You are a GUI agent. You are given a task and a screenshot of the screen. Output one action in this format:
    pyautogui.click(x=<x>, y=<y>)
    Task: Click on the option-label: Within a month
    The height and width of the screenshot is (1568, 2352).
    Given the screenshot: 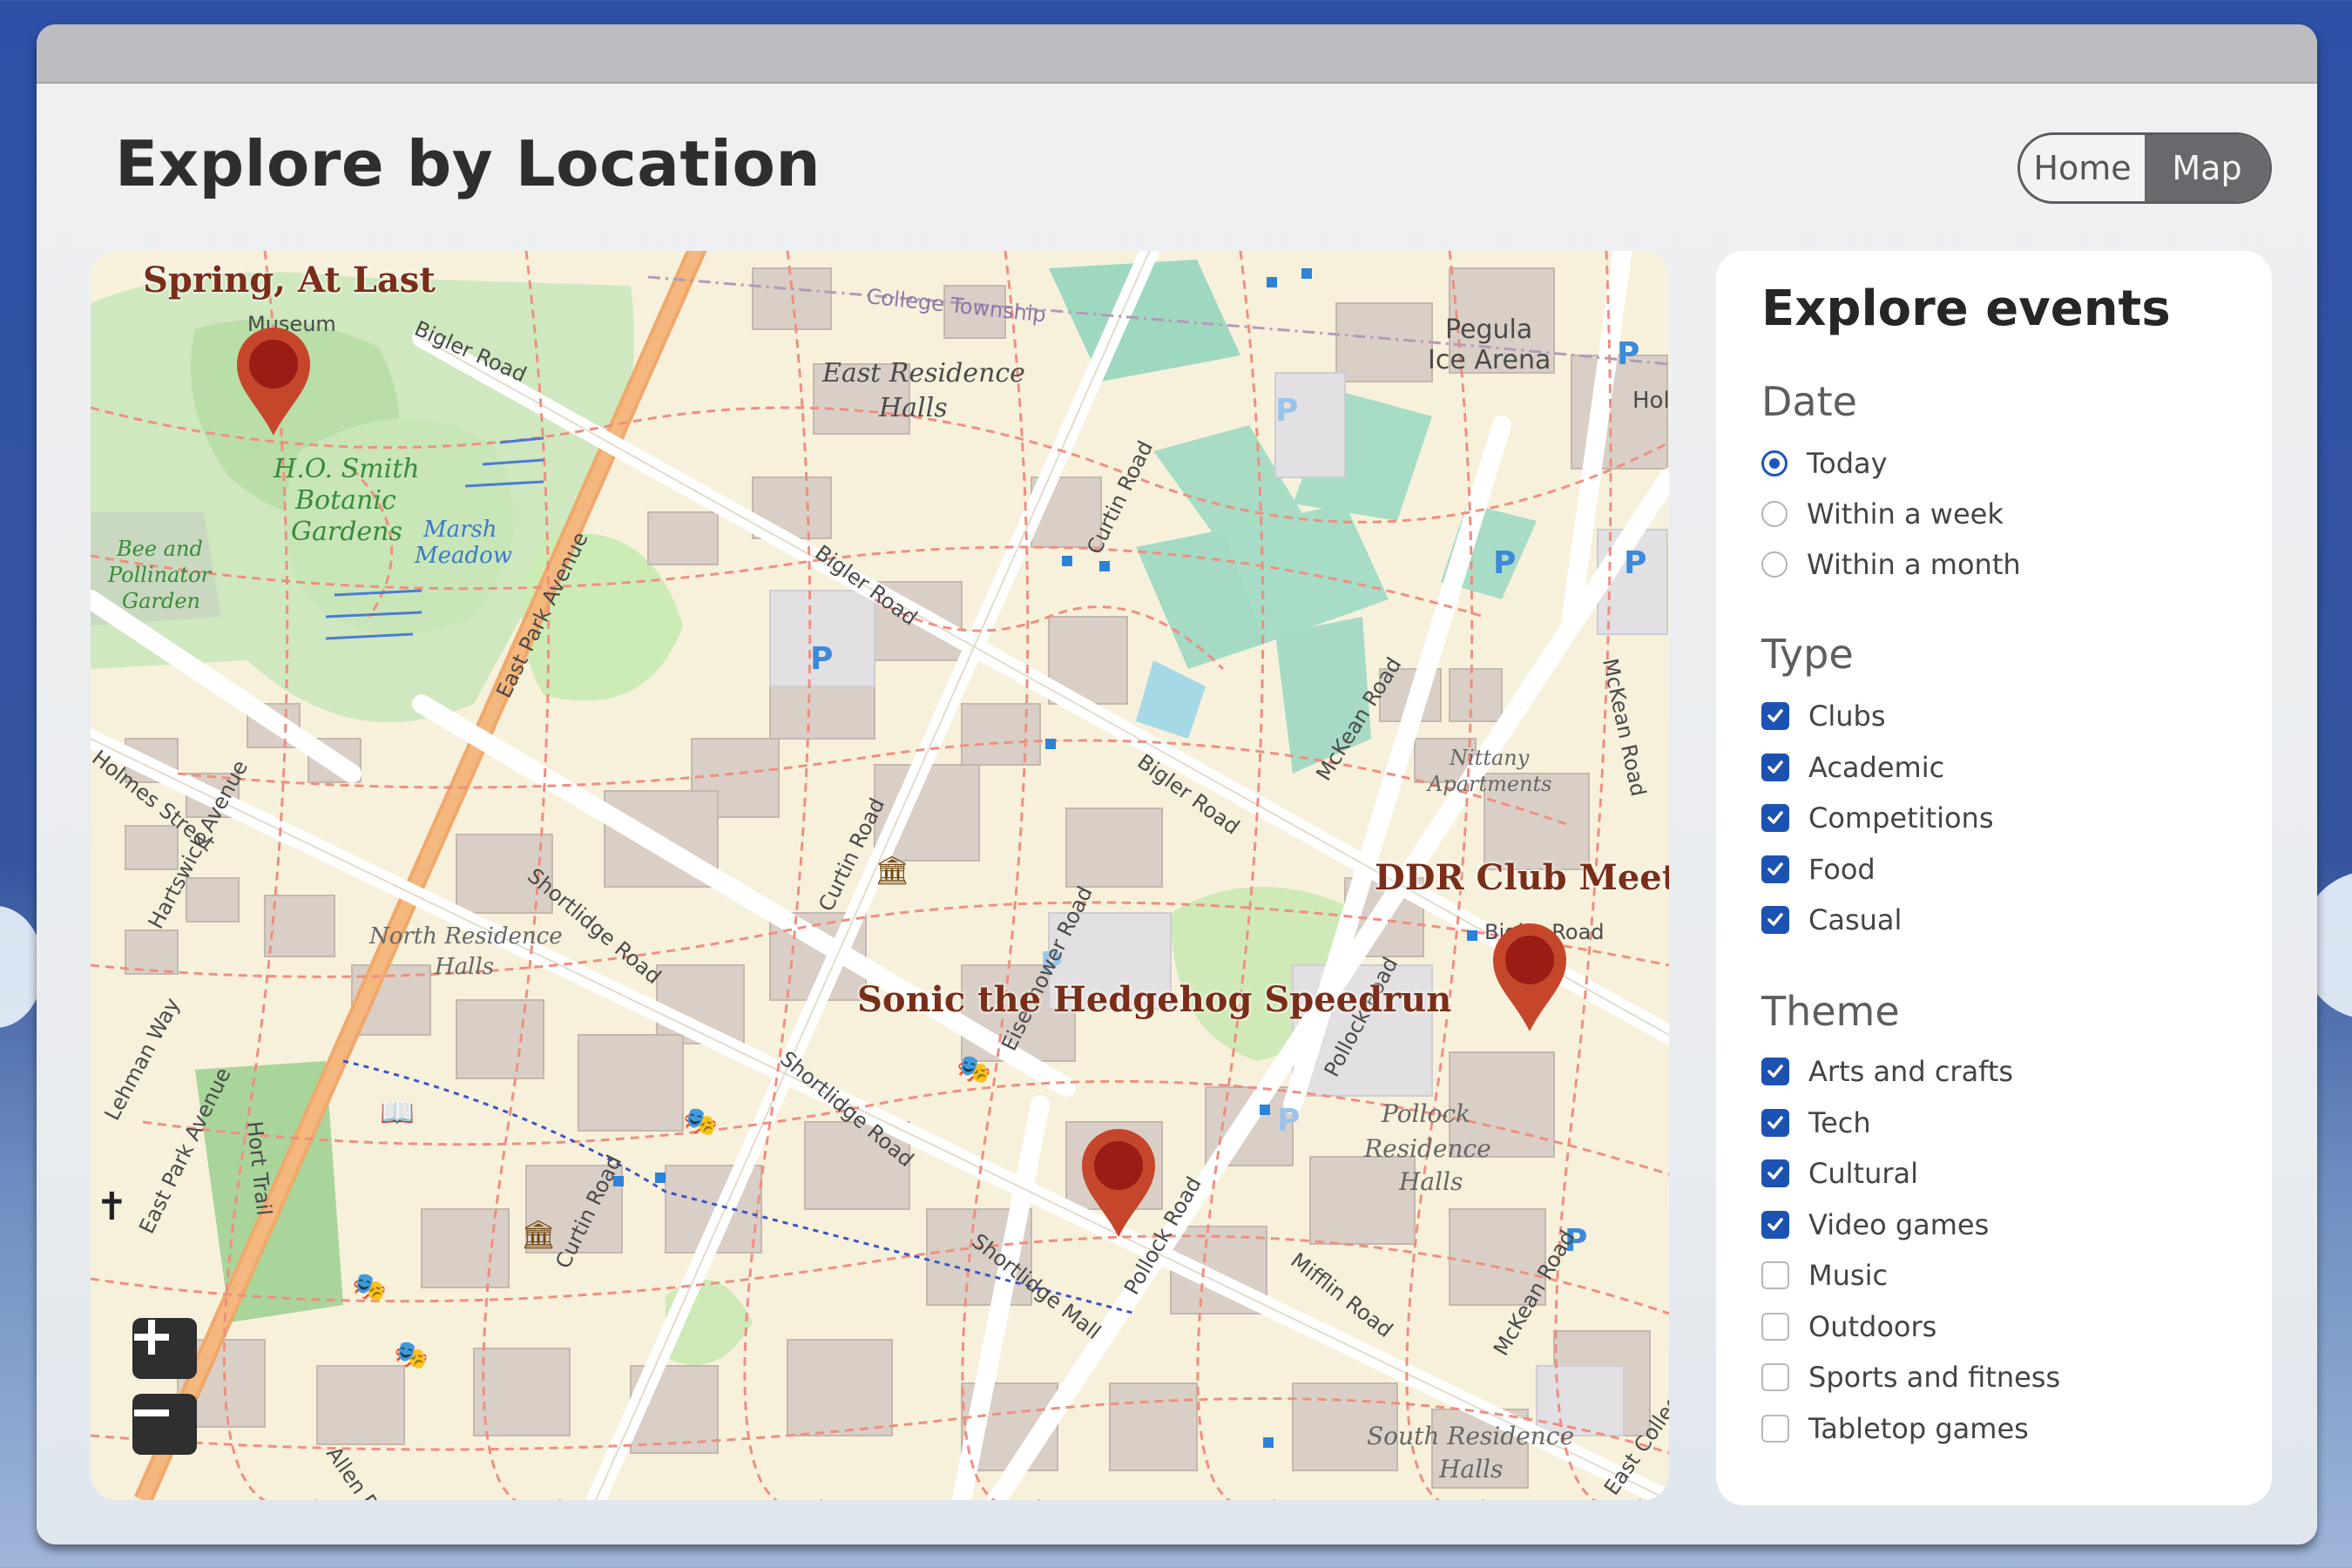 What is the action you would take?
    pyautogui.click(x=1914, y=564)
    